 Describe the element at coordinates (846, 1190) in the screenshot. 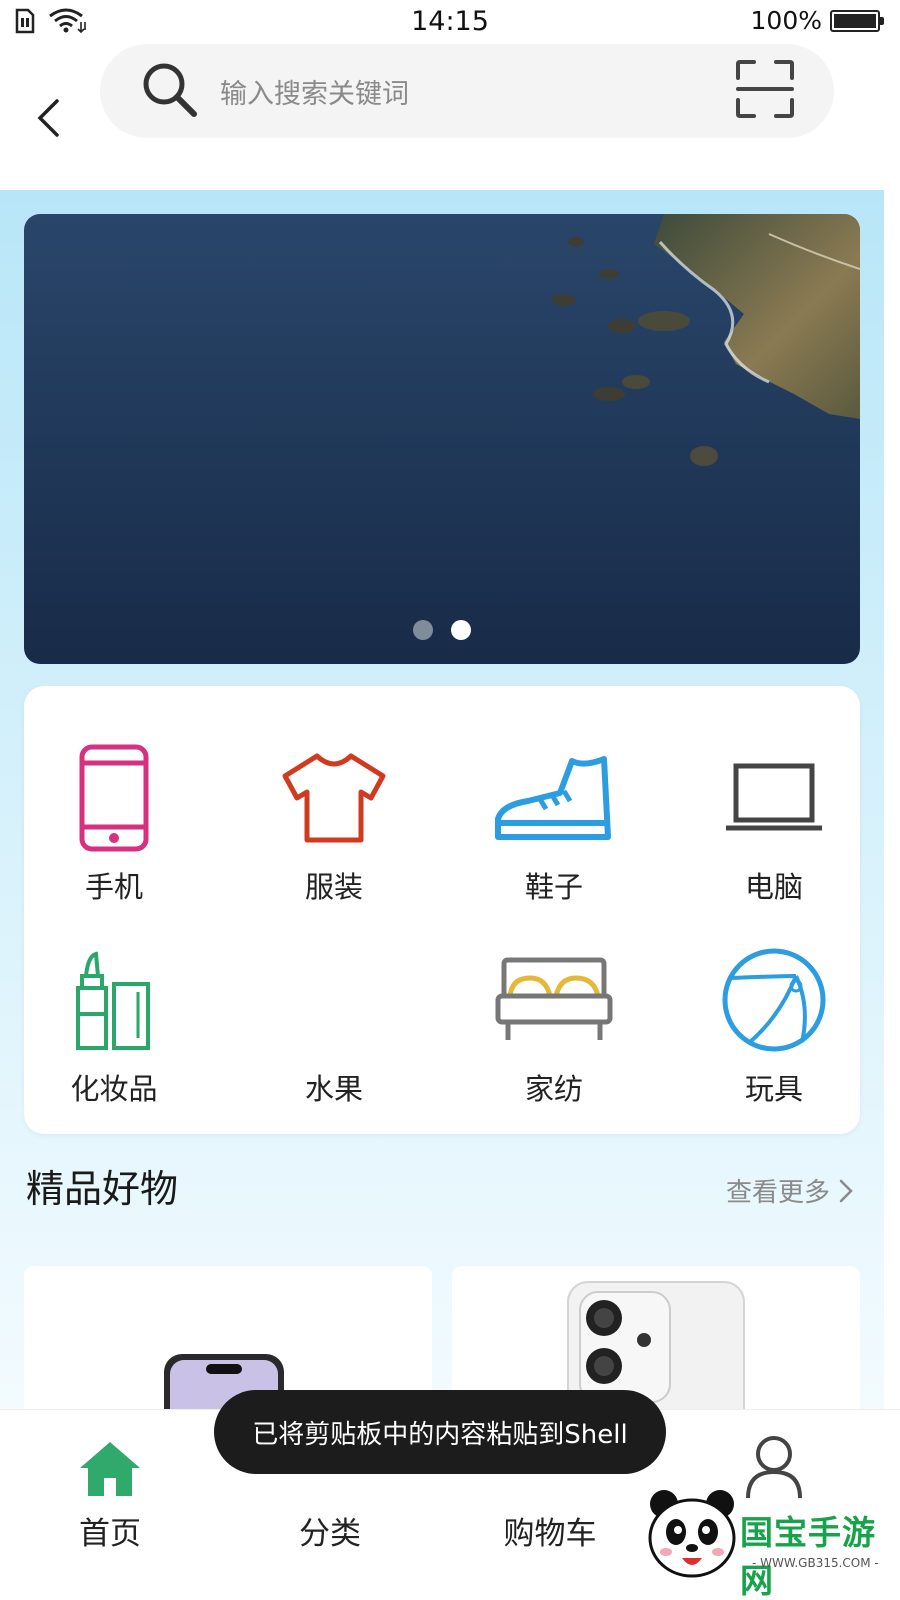

I see `chevron-right-icon` at that location.